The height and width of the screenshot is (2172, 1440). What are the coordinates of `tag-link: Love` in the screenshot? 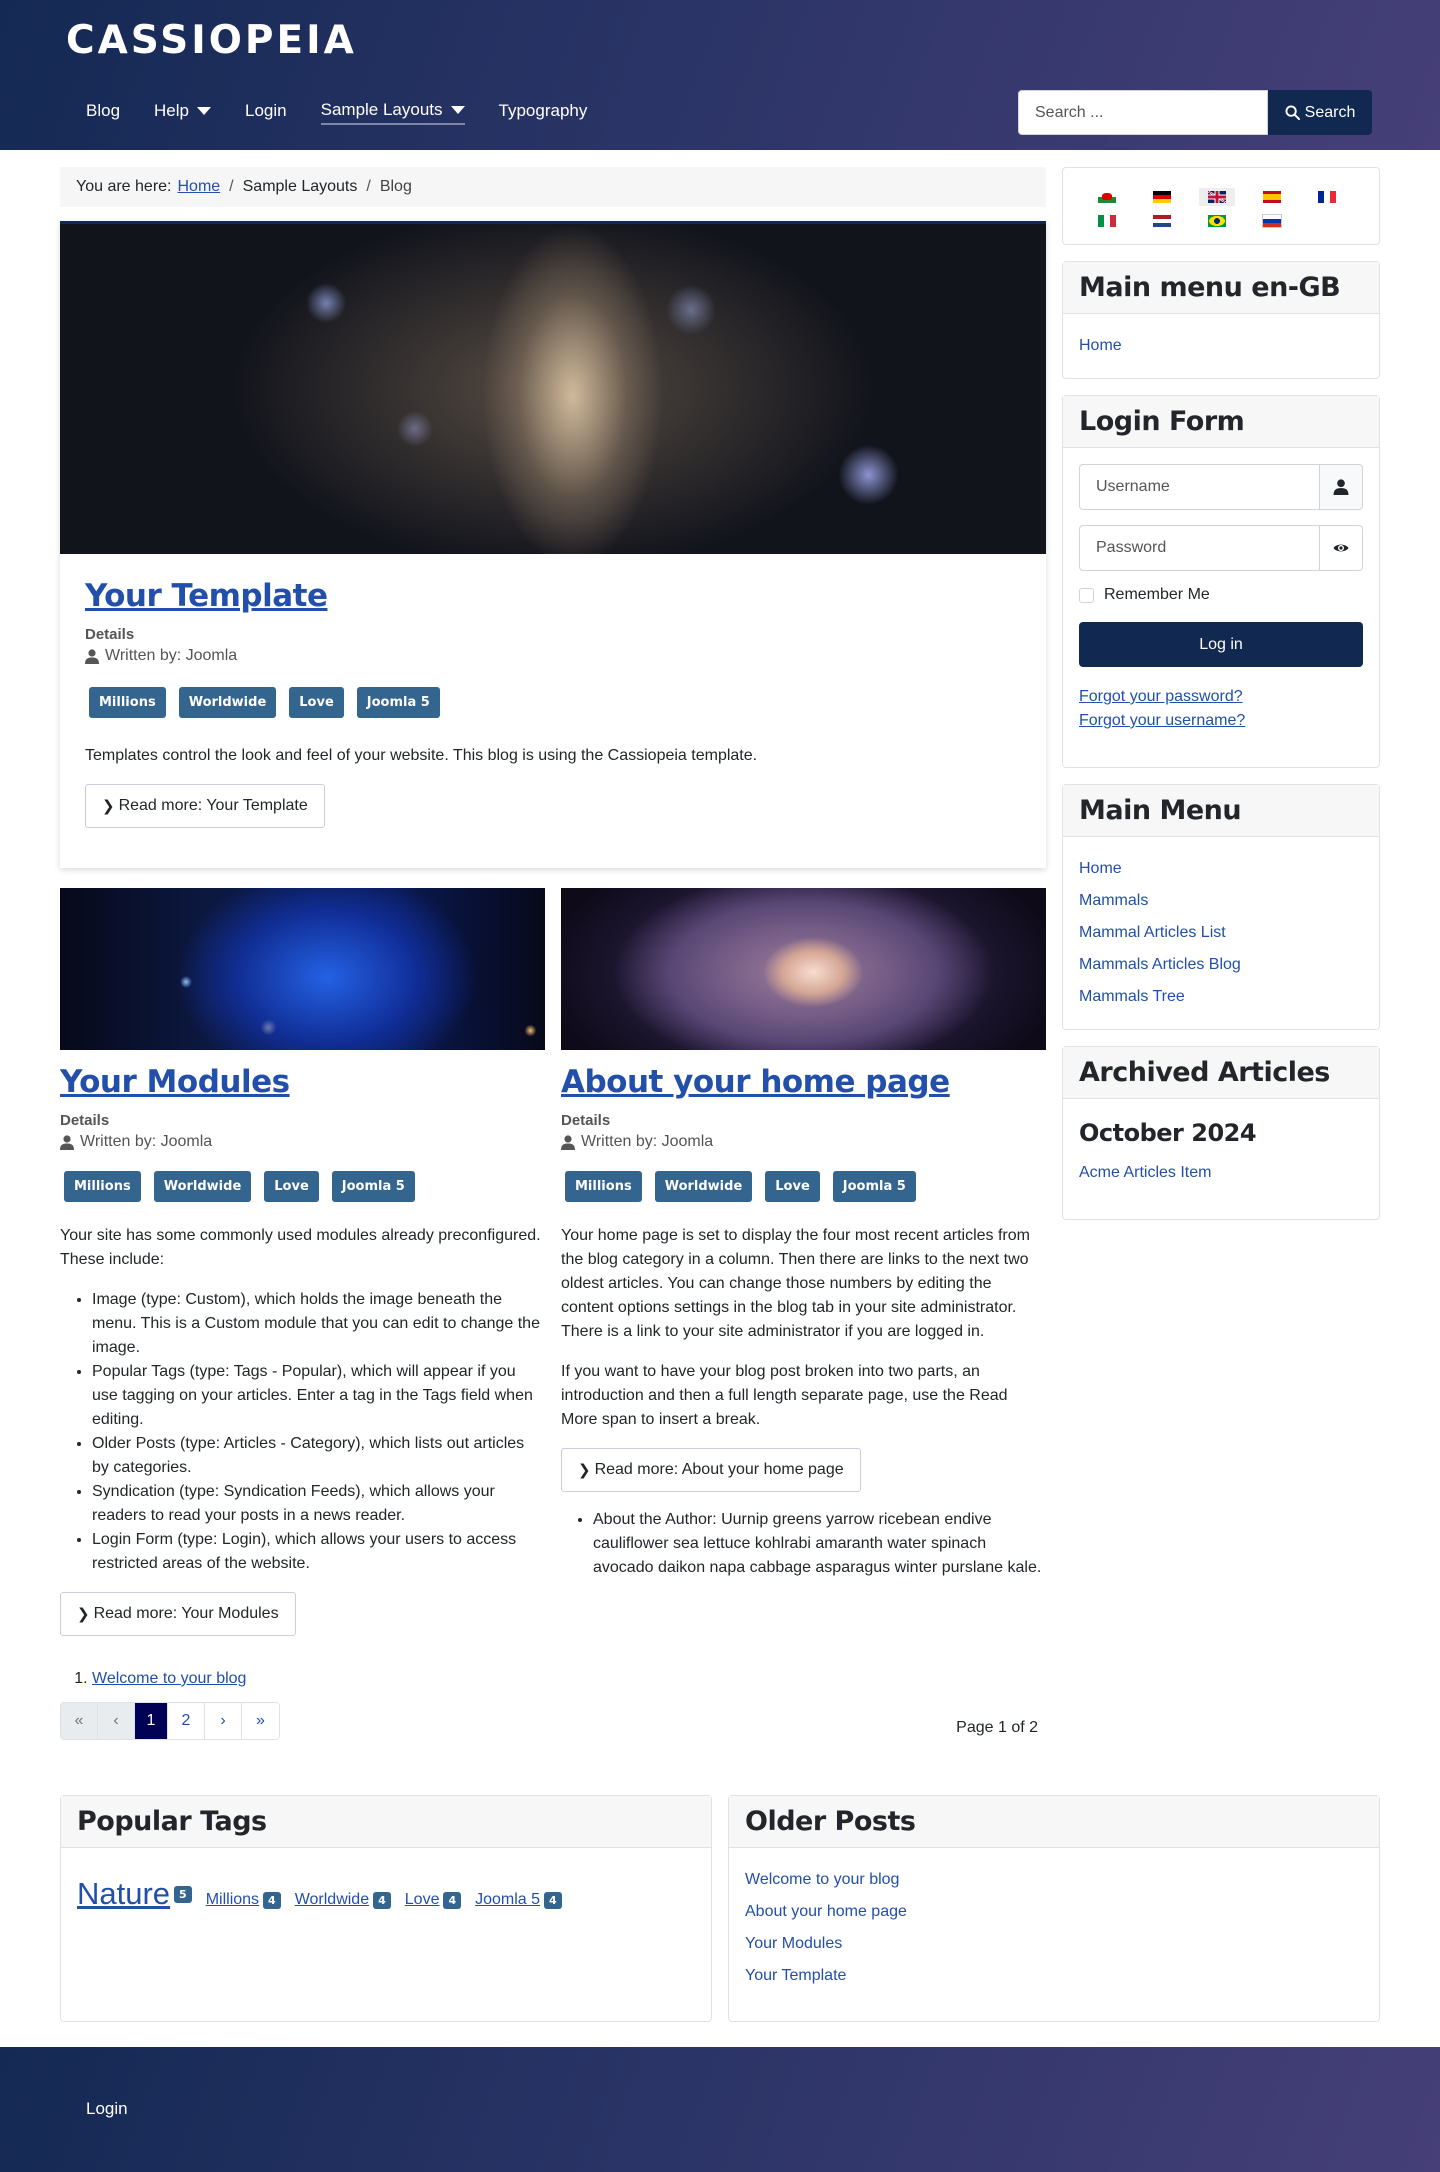 It's located at (422, 1900).